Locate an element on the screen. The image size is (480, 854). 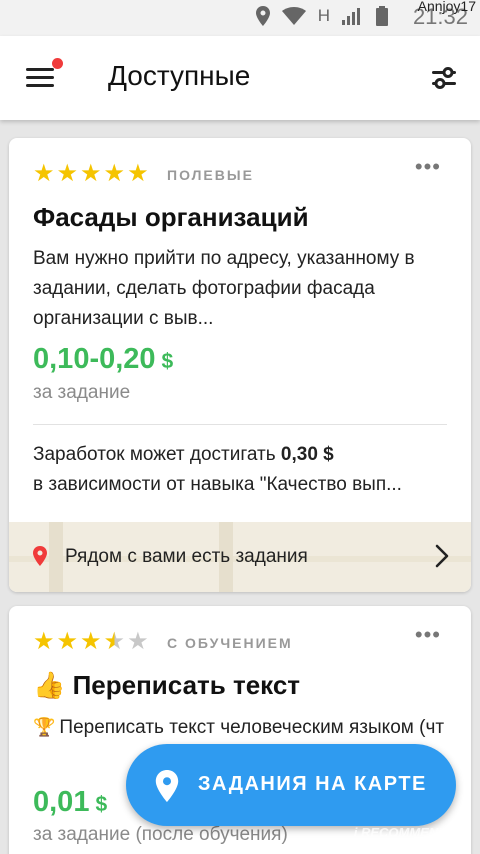
task-price: 0,01 $ is located at coordinates (70, 802).